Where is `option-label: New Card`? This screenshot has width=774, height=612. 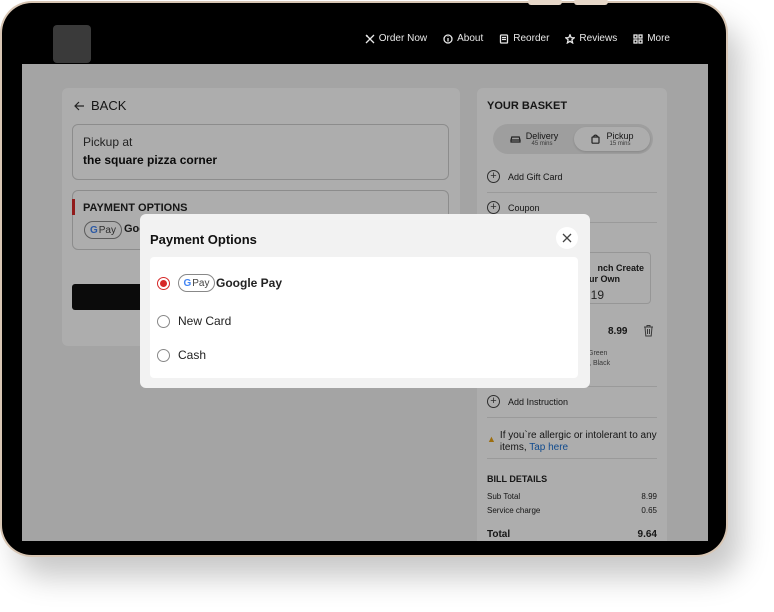 option-label: New Card is located at coordinates (205, 321).